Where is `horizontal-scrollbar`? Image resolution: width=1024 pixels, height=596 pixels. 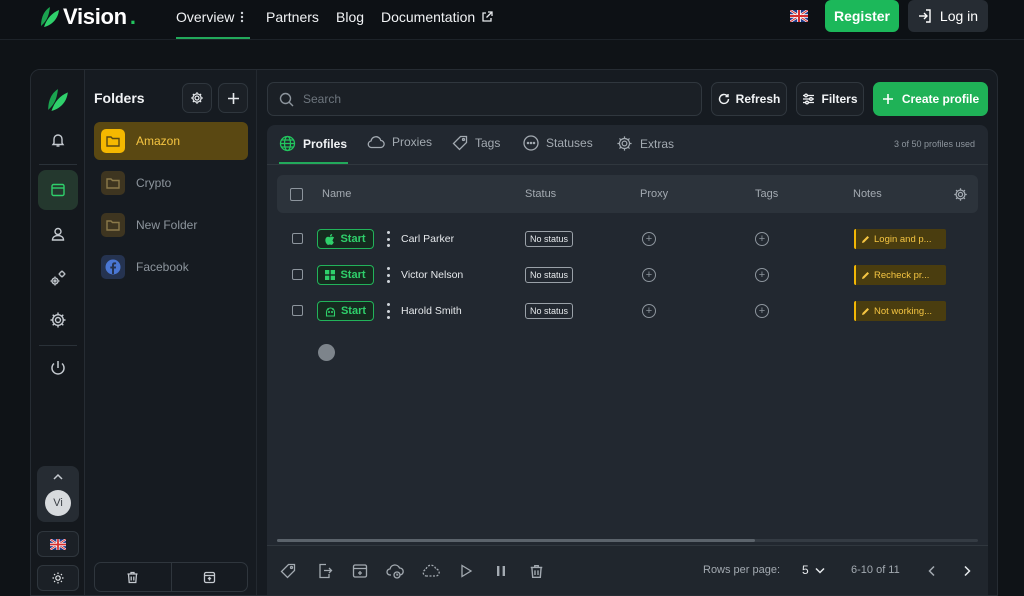 horizontal-scrollbar is located at coordinates (627, 540).